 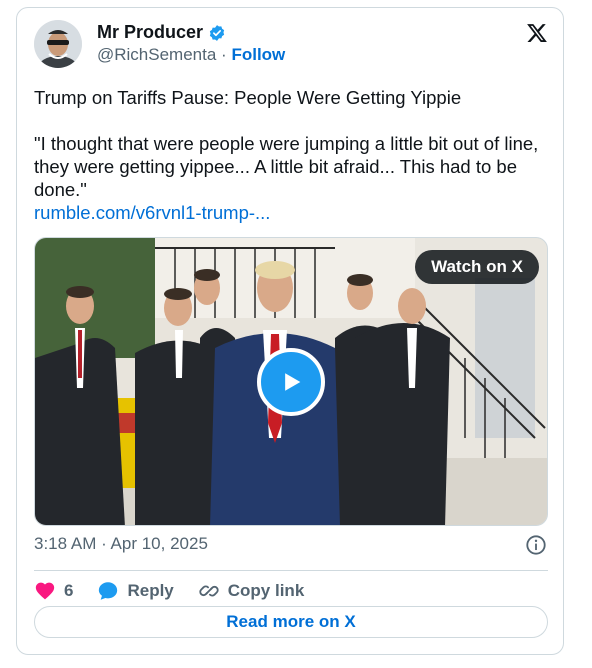 What do you see at coordinates (150, 590) in the screenshot?
I see `reply-label: Reply` at bounding box center [150, 590].